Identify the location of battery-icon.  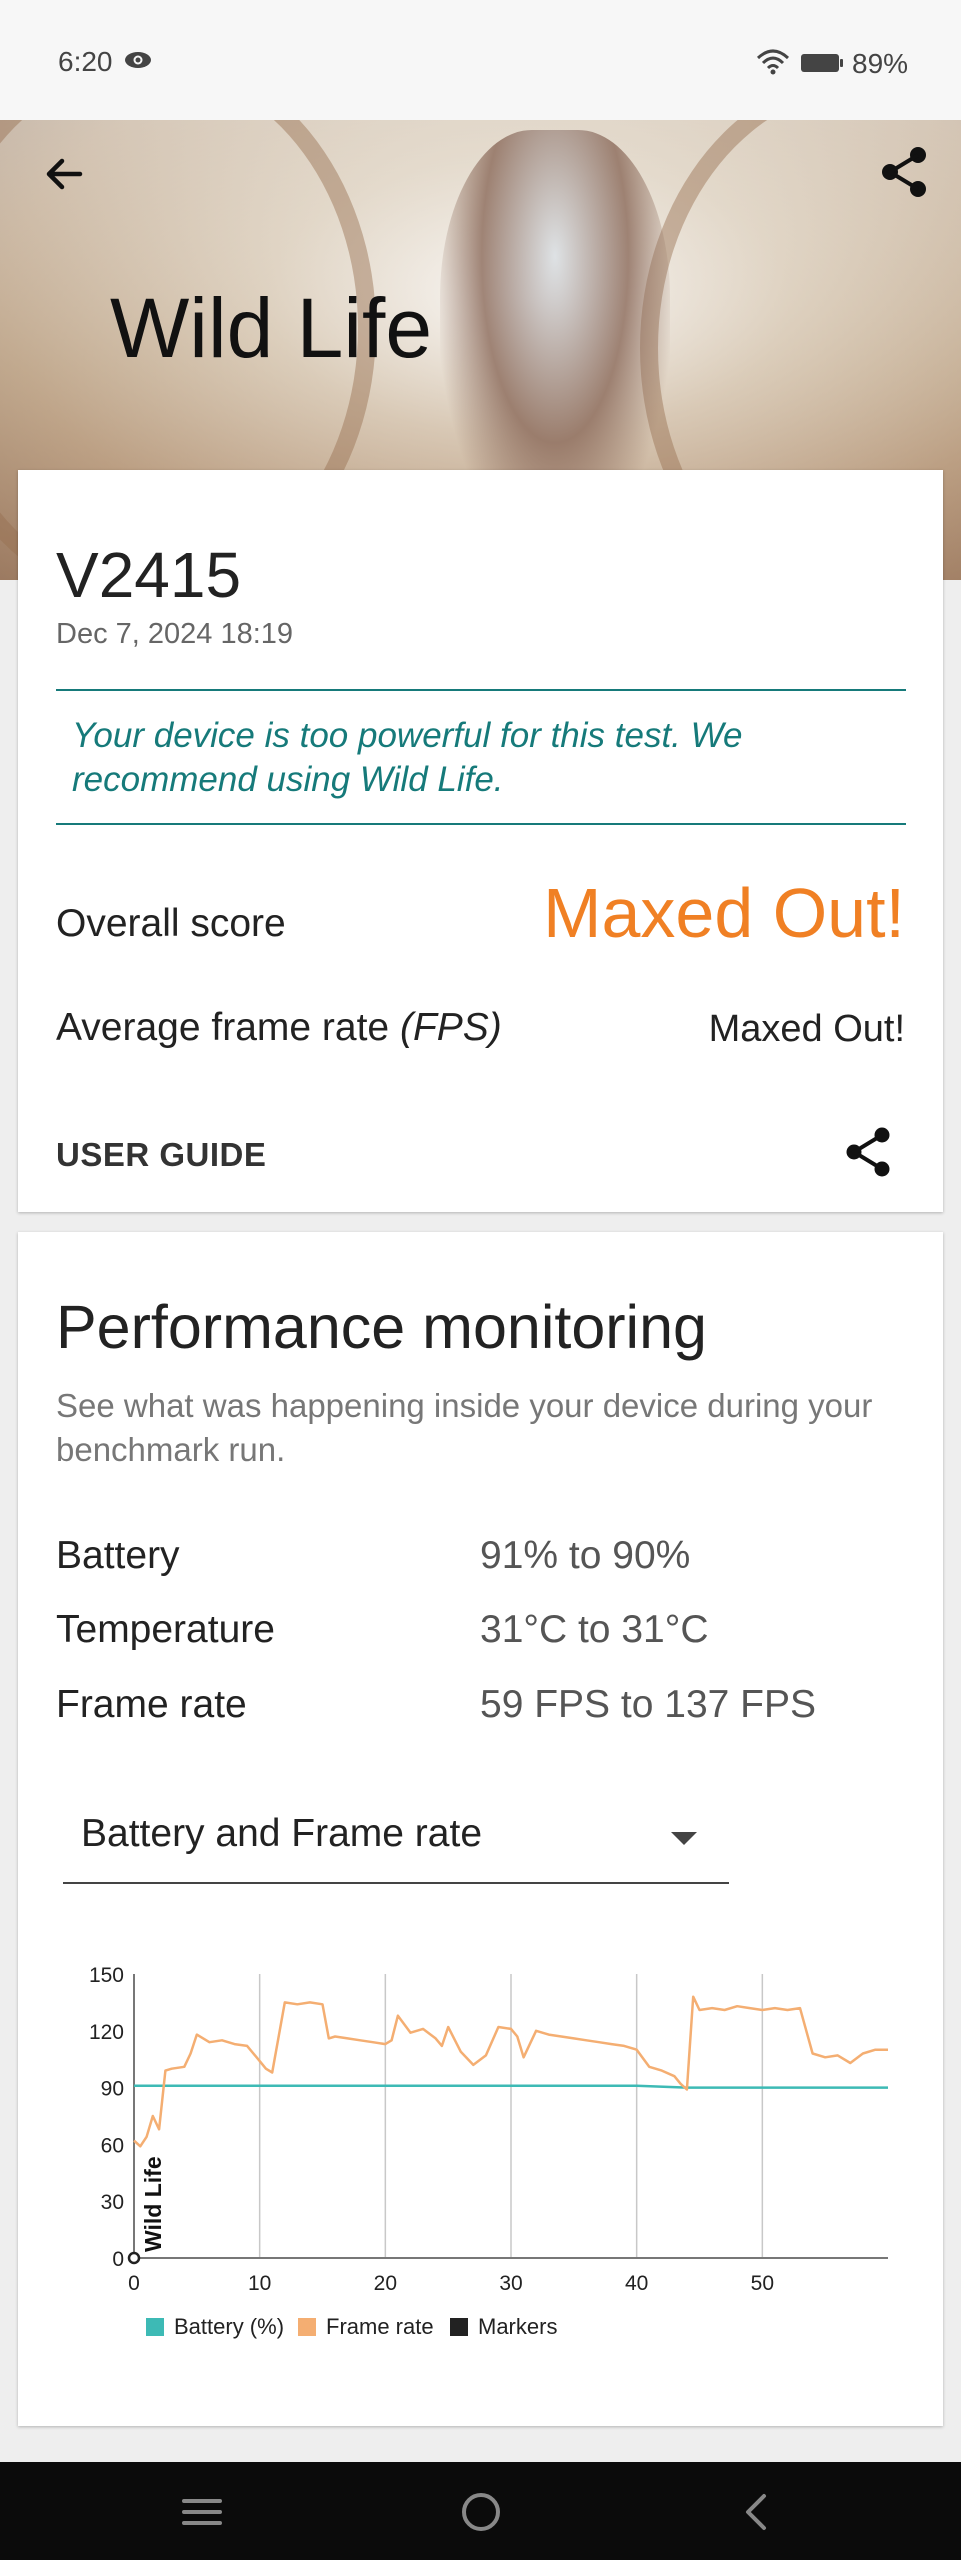
(822, 63).